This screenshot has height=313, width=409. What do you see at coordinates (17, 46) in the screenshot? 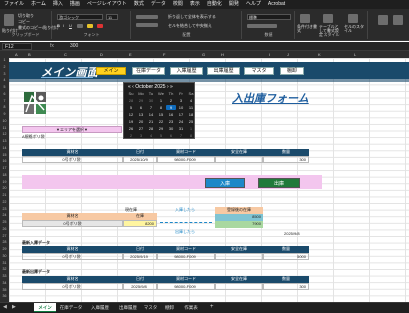
I see `name-box: F12` at bounding box center [17, 46].